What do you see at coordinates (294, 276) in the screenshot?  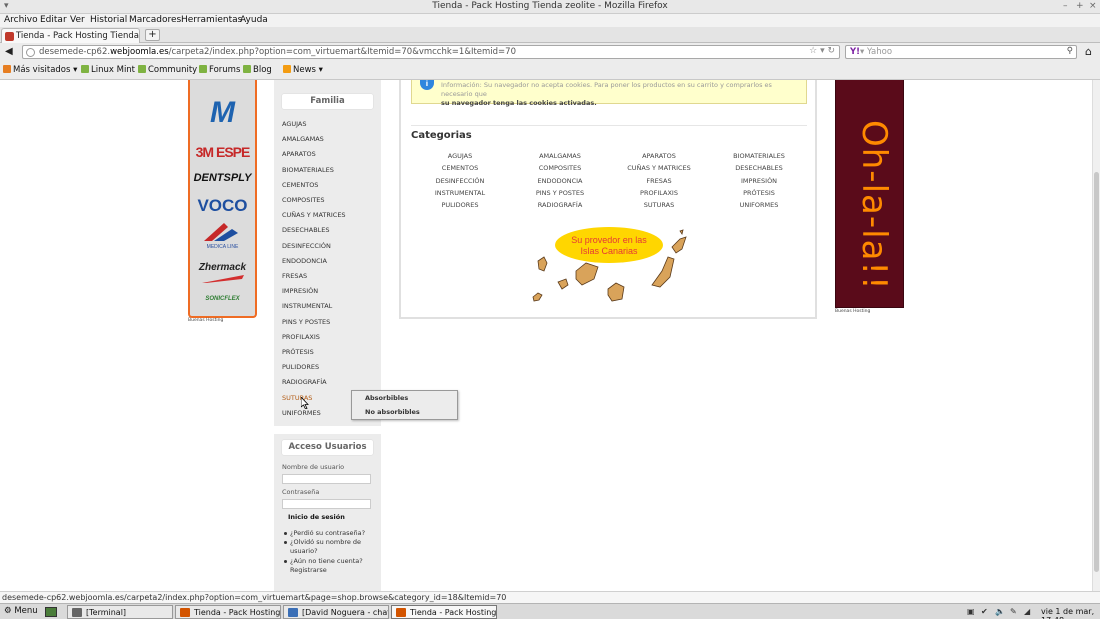 I see `familia-item: FRESAS` at bounding box center [294, 276].